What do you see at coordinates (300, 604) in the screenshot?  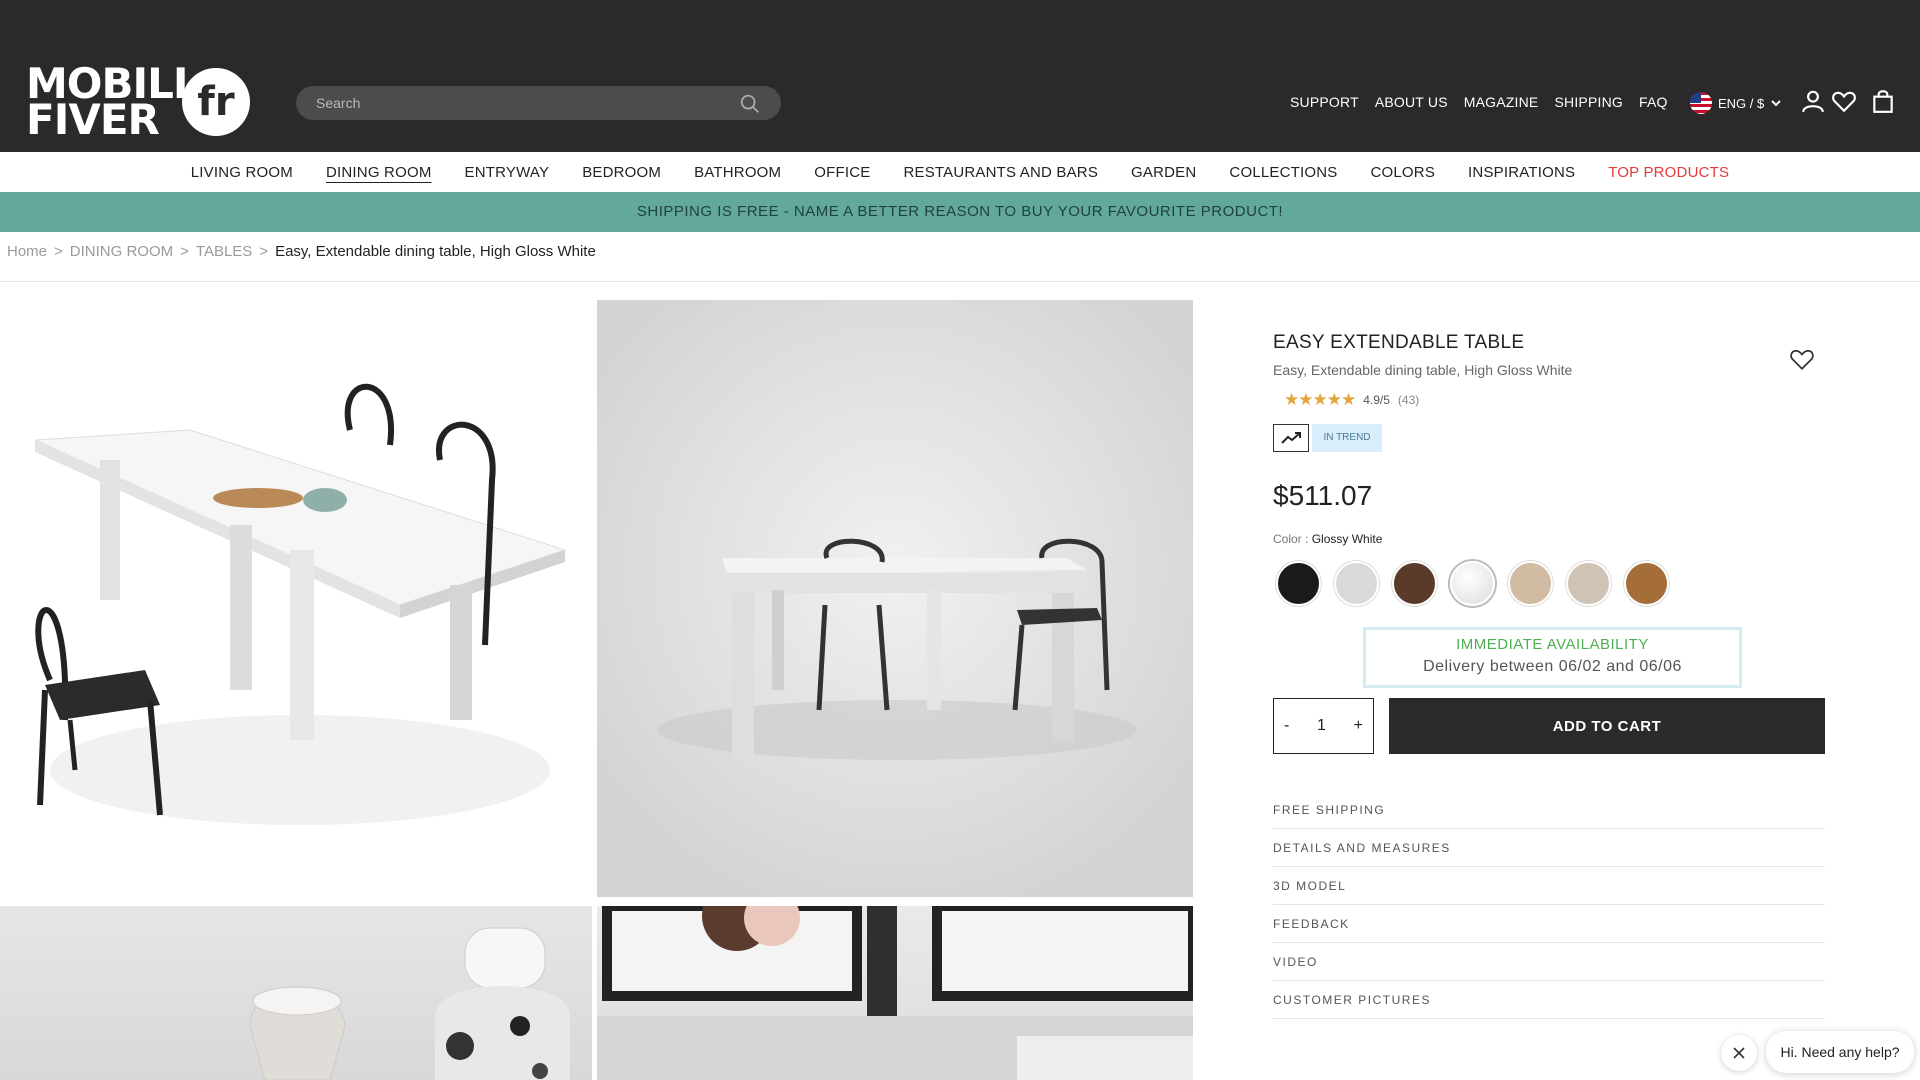 I see `table-illustration` at bounding box center [300, 604].